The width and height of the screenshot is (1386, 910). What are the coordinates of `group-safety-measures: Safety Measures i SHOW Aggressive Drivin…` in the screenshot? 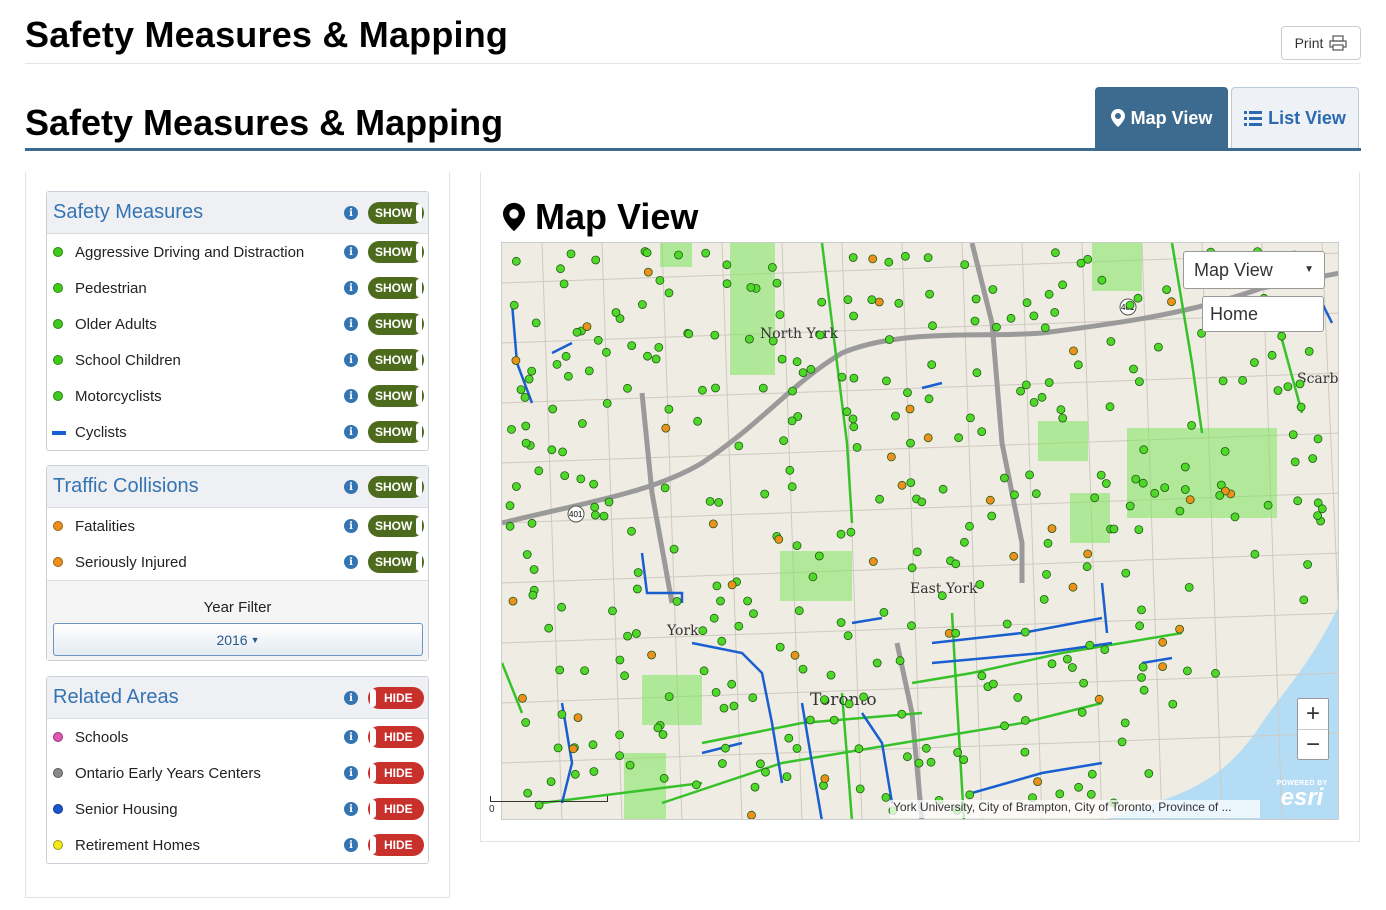 It's located at (237, 321).